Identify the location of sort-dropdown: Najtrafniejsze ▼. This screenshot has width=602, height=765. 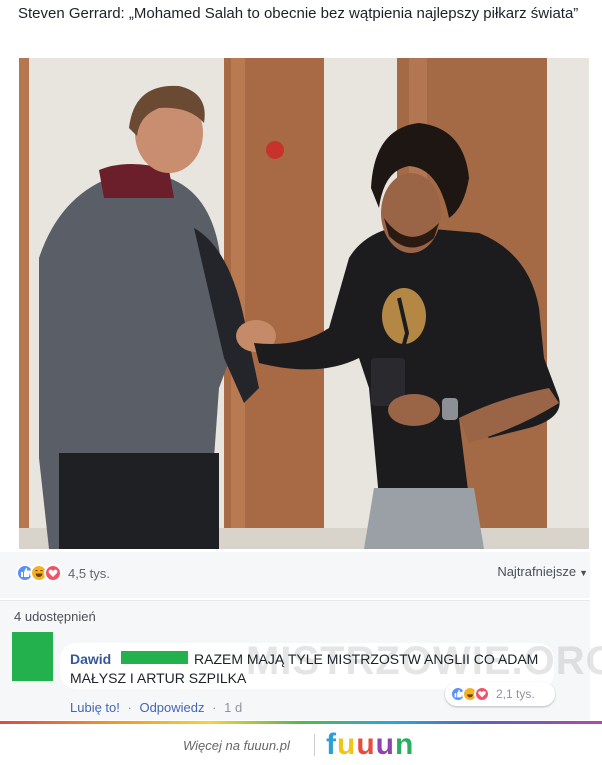
(542, 571).